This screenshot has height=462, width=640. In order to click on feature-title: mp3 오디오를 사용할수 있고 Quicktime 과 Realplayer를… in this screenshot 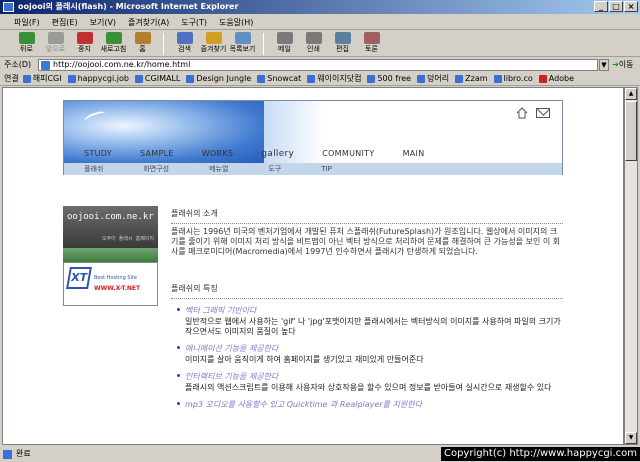, I will do `click(374, 404)`.